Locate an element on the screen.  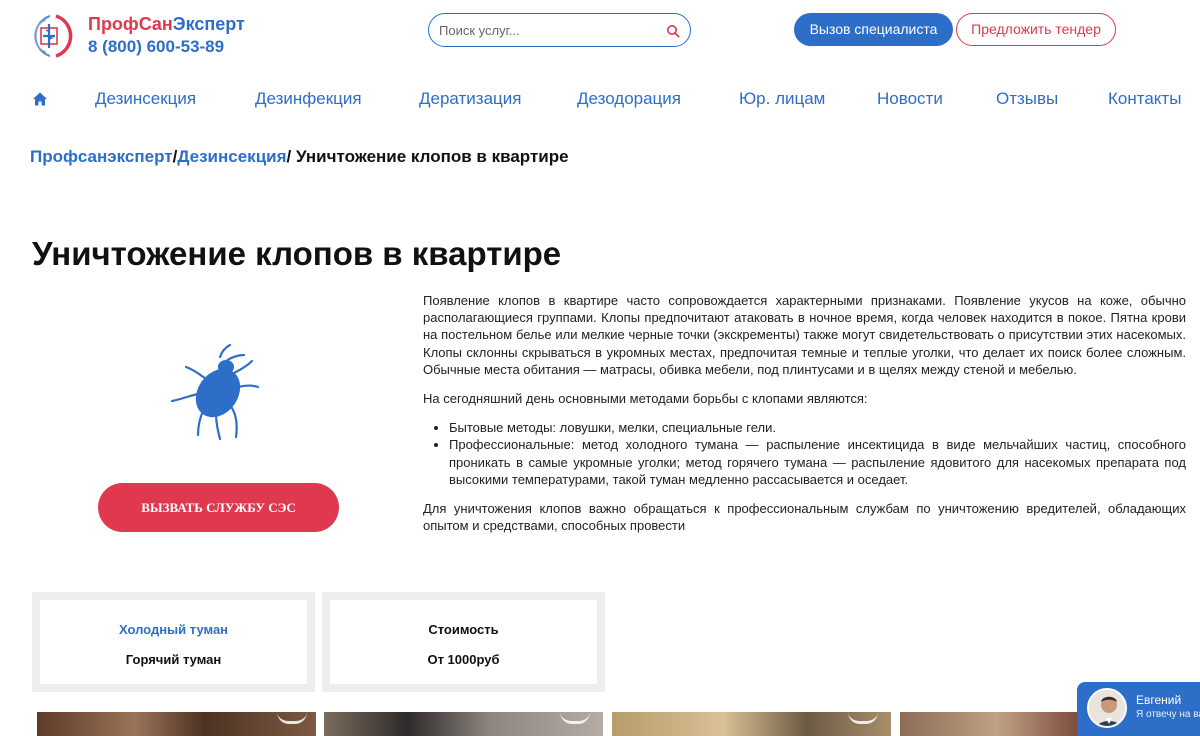
chat-status: Я отвечу на ва is located at coordinates (1168, 714).